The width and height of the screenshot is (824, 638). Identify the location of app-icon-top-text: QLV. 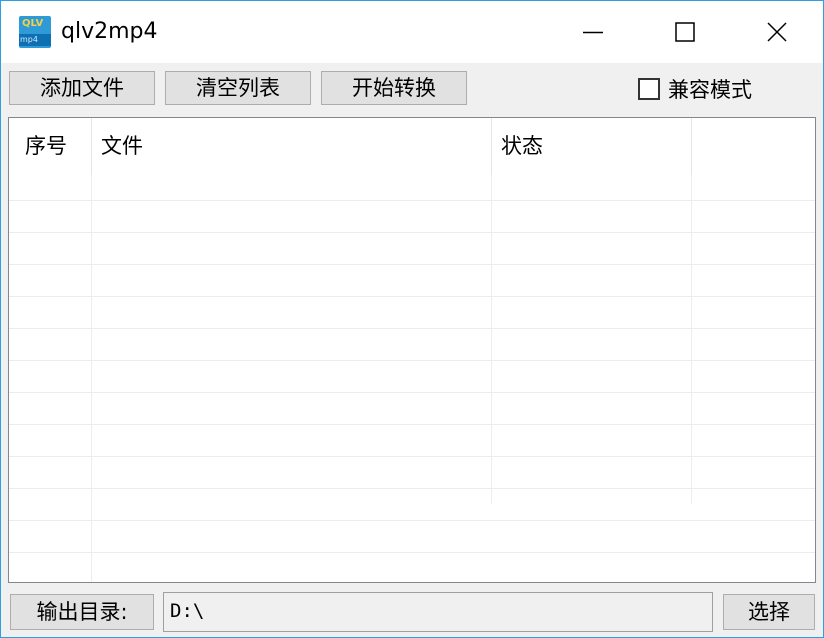
(33, 23).